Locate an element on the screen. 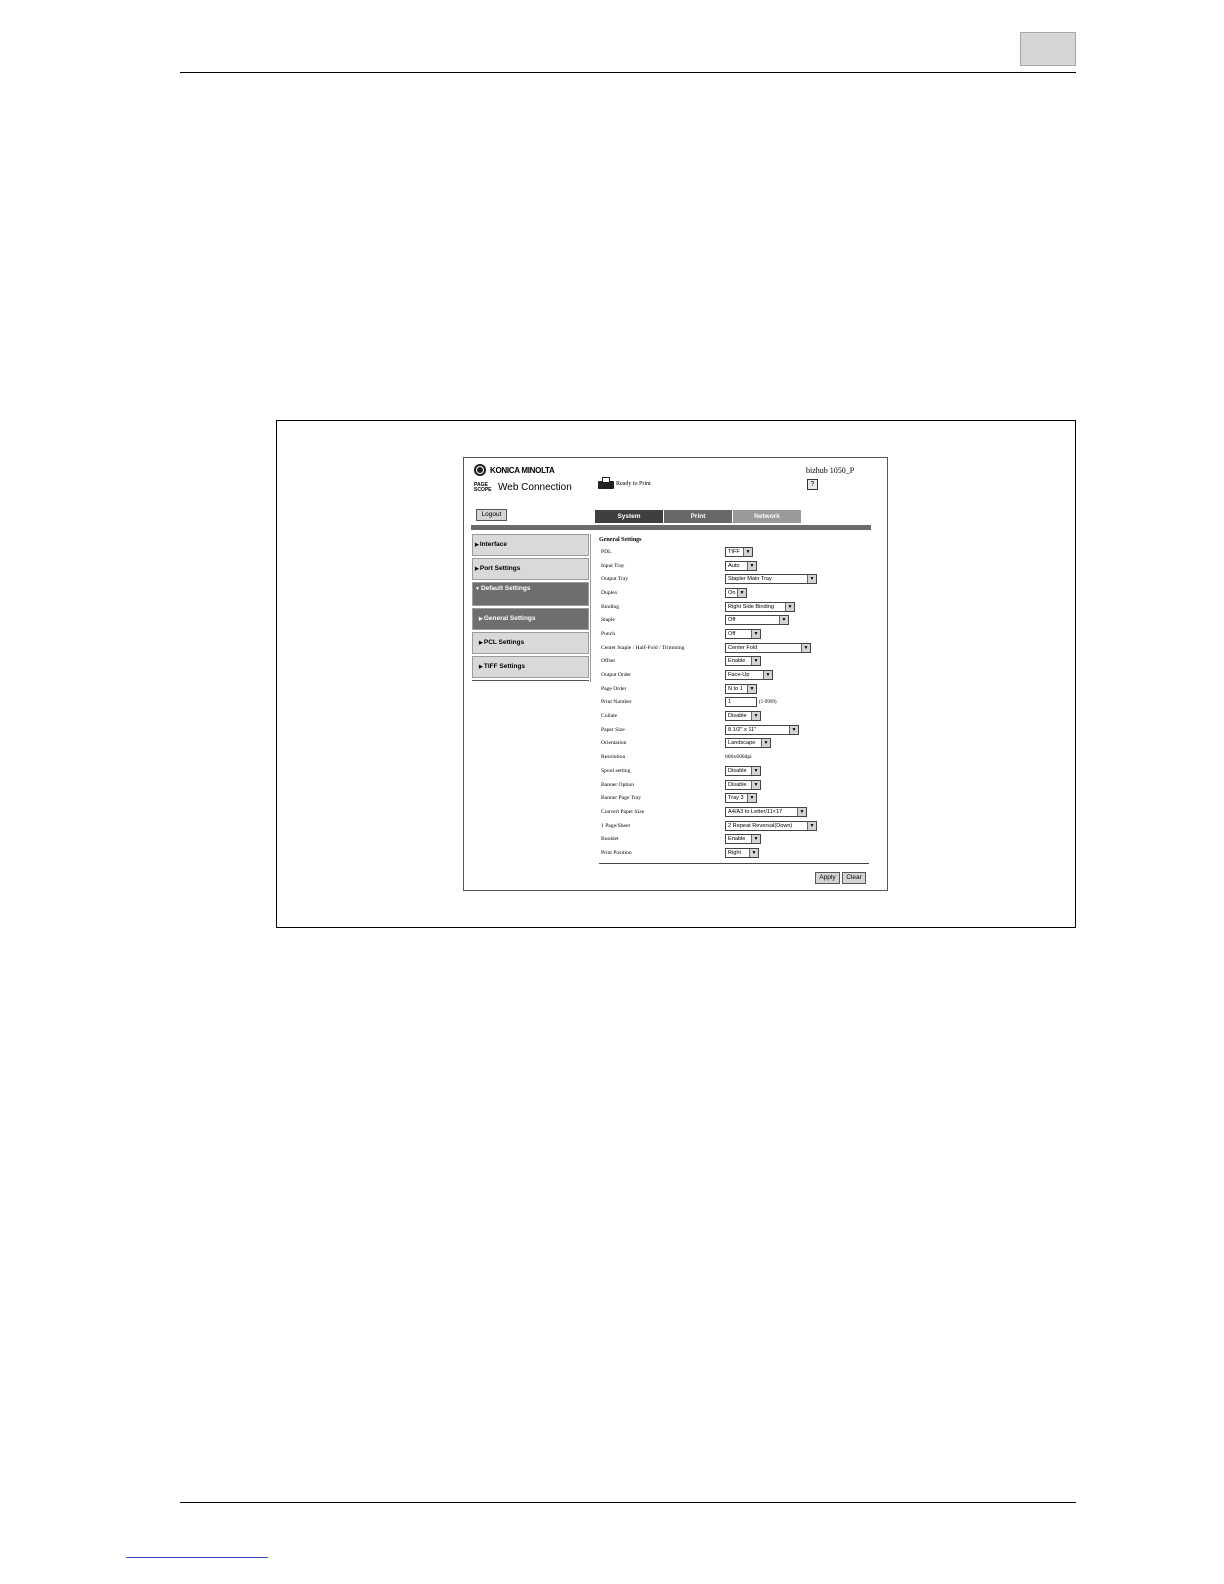 The image size is (1224, 1584). field-label: Duplex is located at coordinates (609, 592).